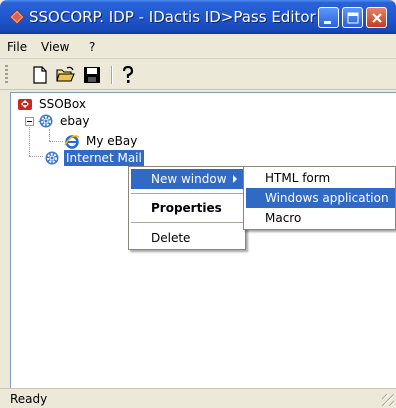  Describe the element at coordinates (17, 17) in the screenshot. I see `diamond-app-icon` at that location.